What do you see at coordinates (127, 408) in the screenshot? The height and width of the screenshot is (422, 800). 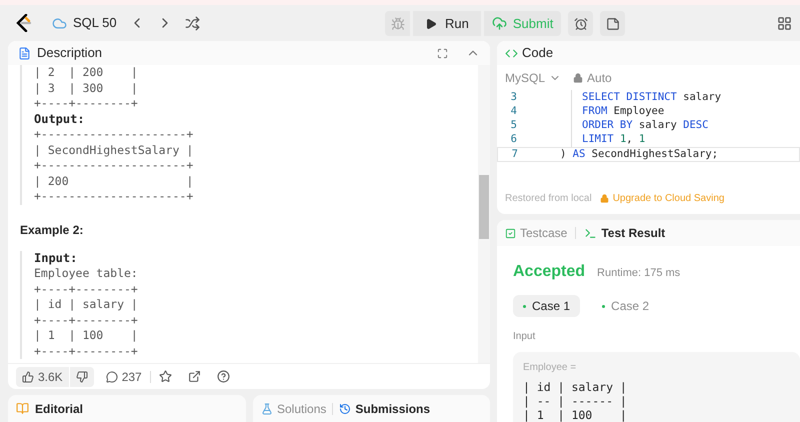 I see `editorial-panel: Editorial` at bounding box center [127, 408].